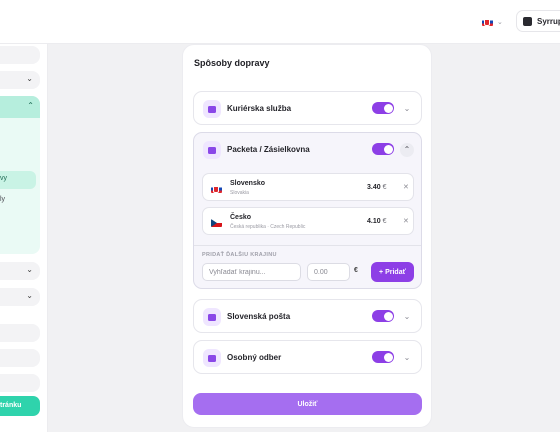 The width and height of the screenshot is (560, 432). I want to click on country-row: Slovensko Slovakia 3.40 € ✕, so click(308, 187).